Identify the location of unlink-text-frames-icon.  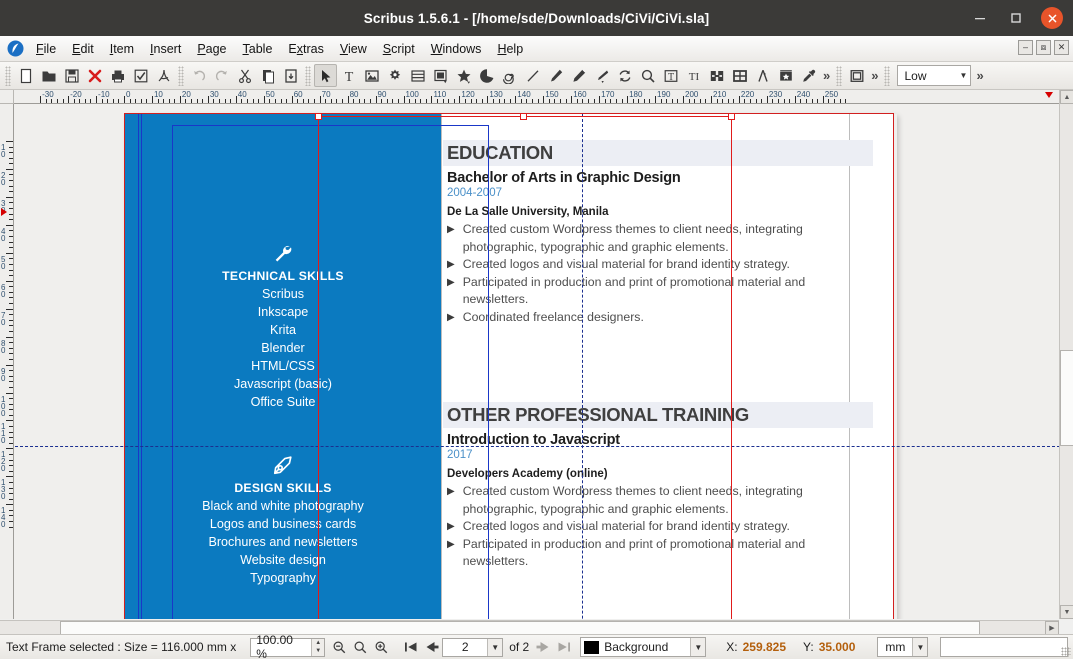
(739, 75).